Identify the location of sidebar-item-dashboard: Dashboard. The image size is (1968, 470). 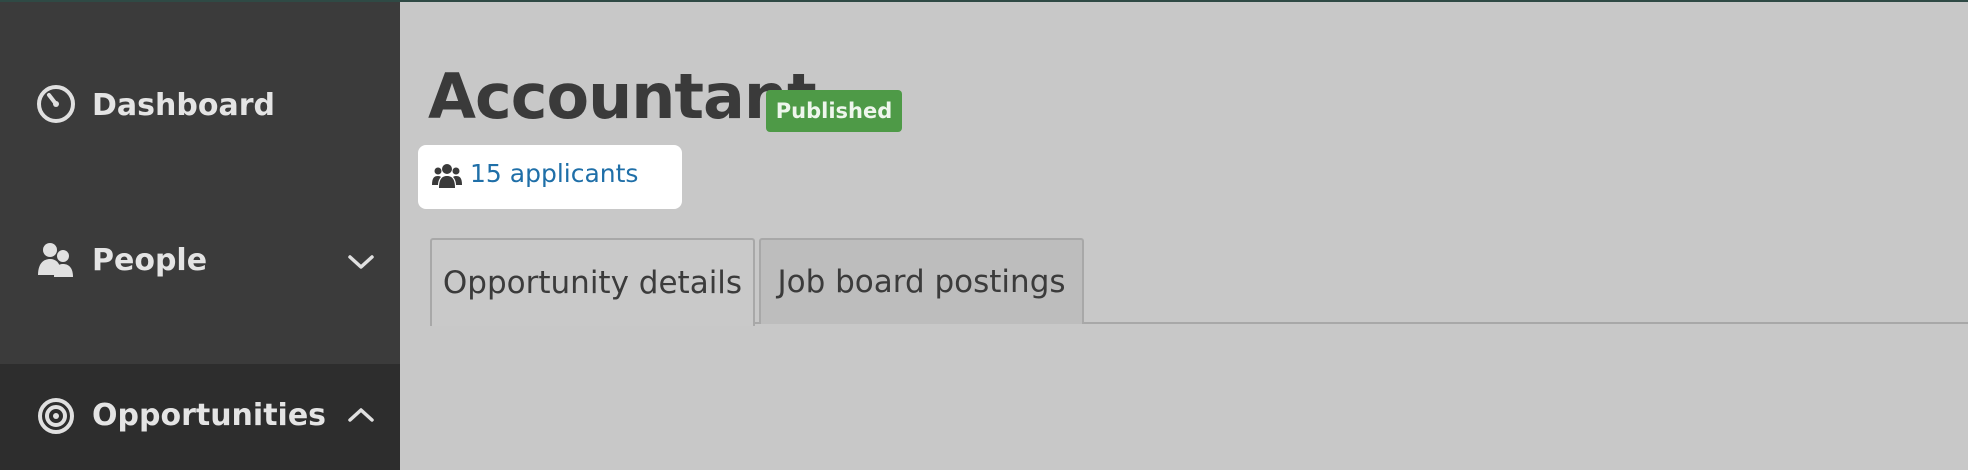
(200, 107).